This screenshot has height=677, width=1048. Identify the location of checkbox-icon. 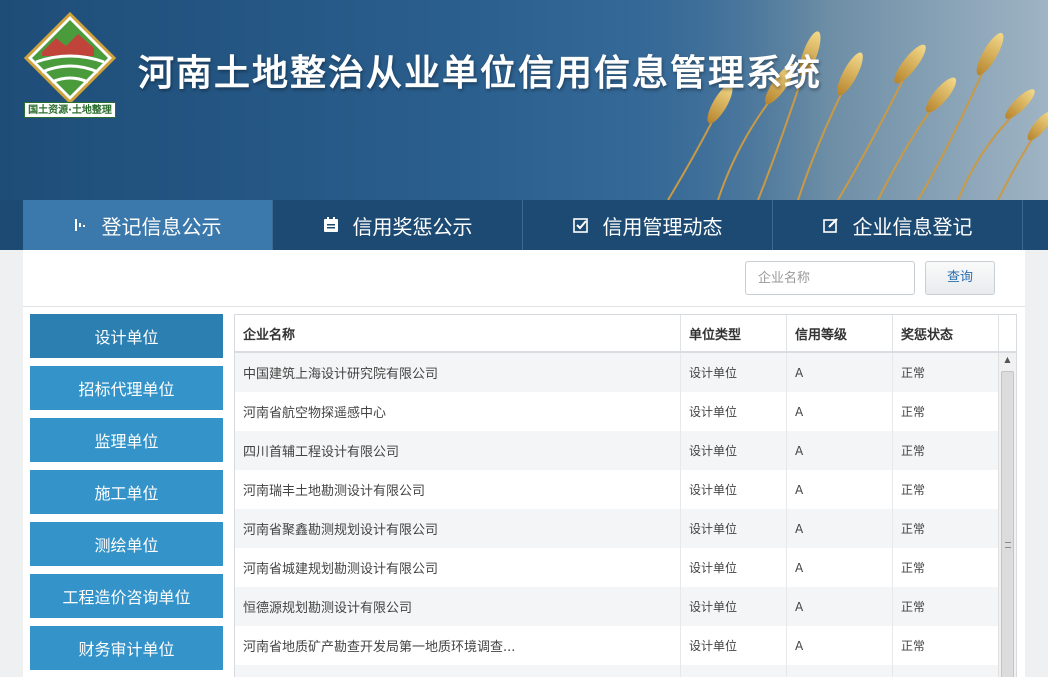
(580, 225).